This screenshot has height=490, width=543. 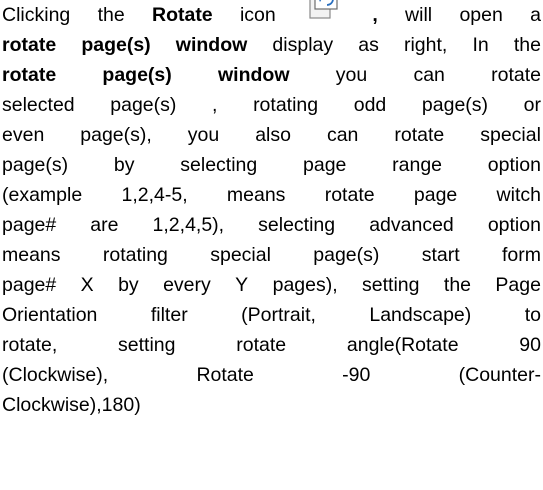 I want to click on word: Landscape), so click(x=420, y=315).